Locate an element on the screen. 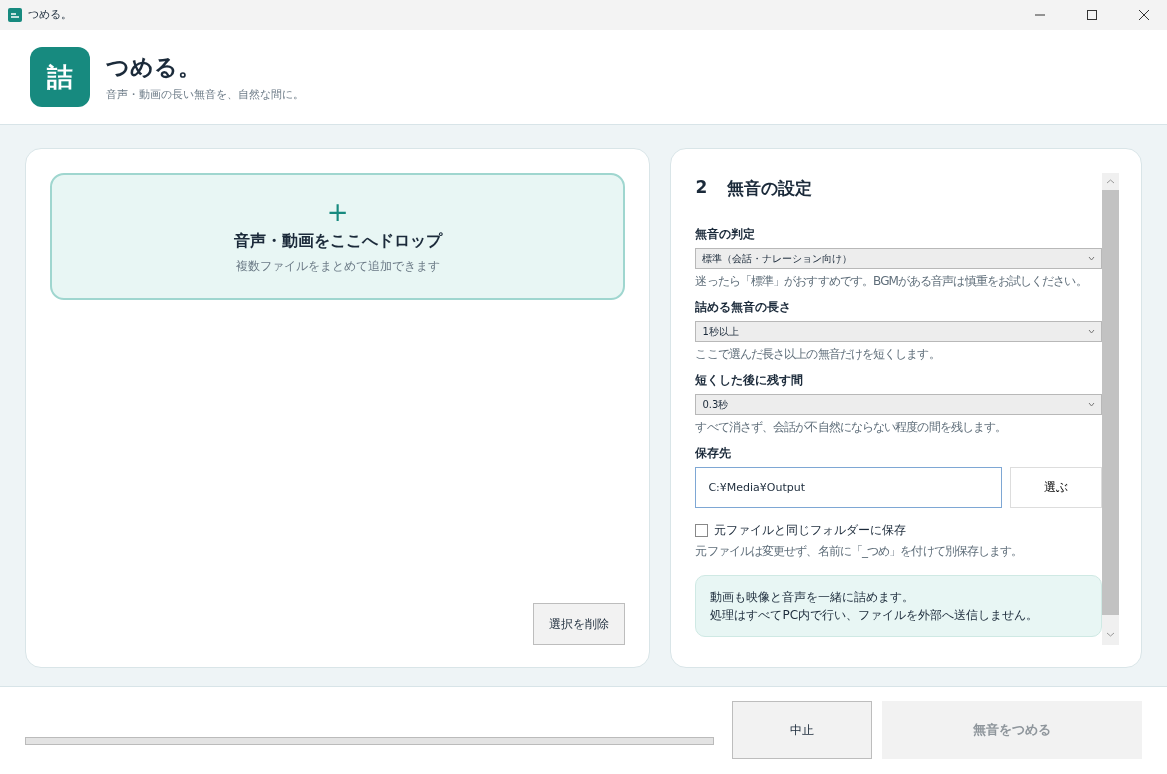  hint-text: すべて消さず、会話が不自然にならない程度の間を残します。 is located at coordinates (851, 428).